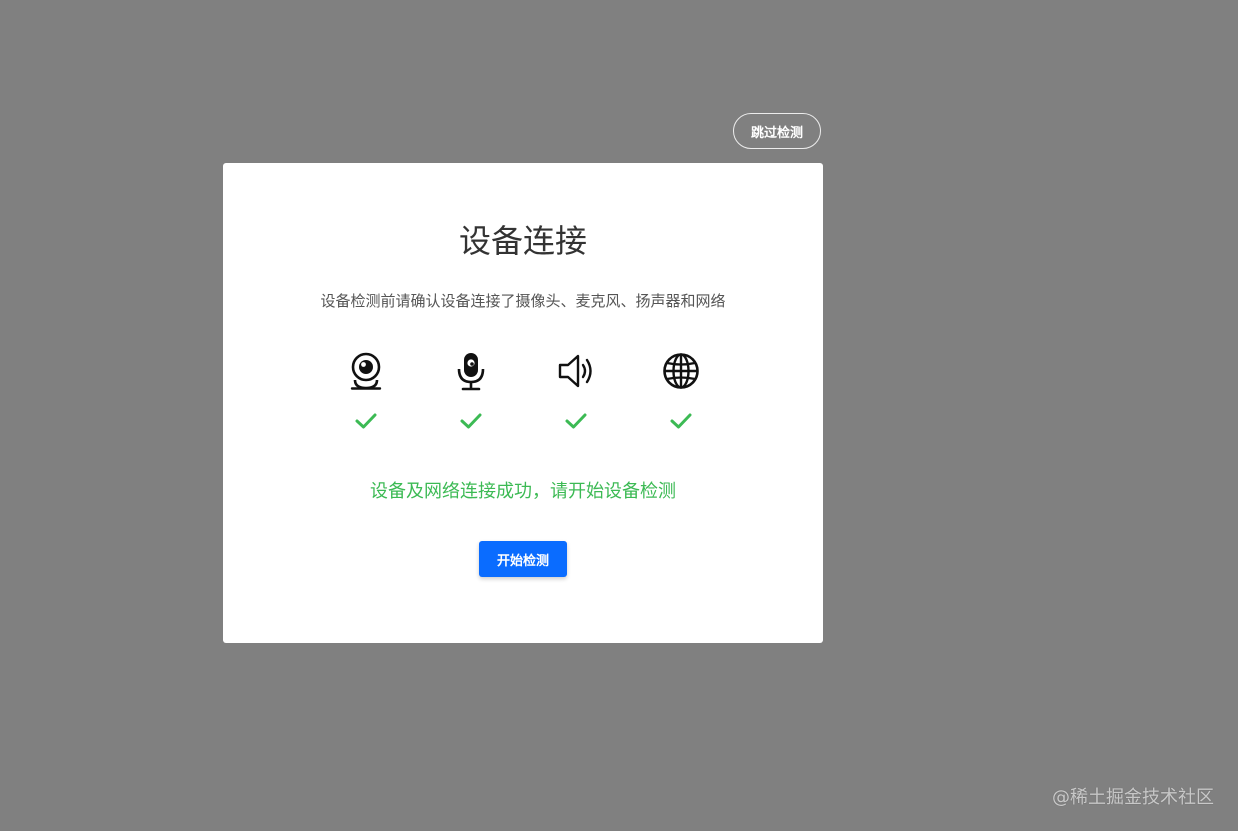 This screenshot has height=831, width=1238. What do you see at coordinates (681, 371) in the screenshot?
I see `globe-icon` at bounding box center [681, 371].